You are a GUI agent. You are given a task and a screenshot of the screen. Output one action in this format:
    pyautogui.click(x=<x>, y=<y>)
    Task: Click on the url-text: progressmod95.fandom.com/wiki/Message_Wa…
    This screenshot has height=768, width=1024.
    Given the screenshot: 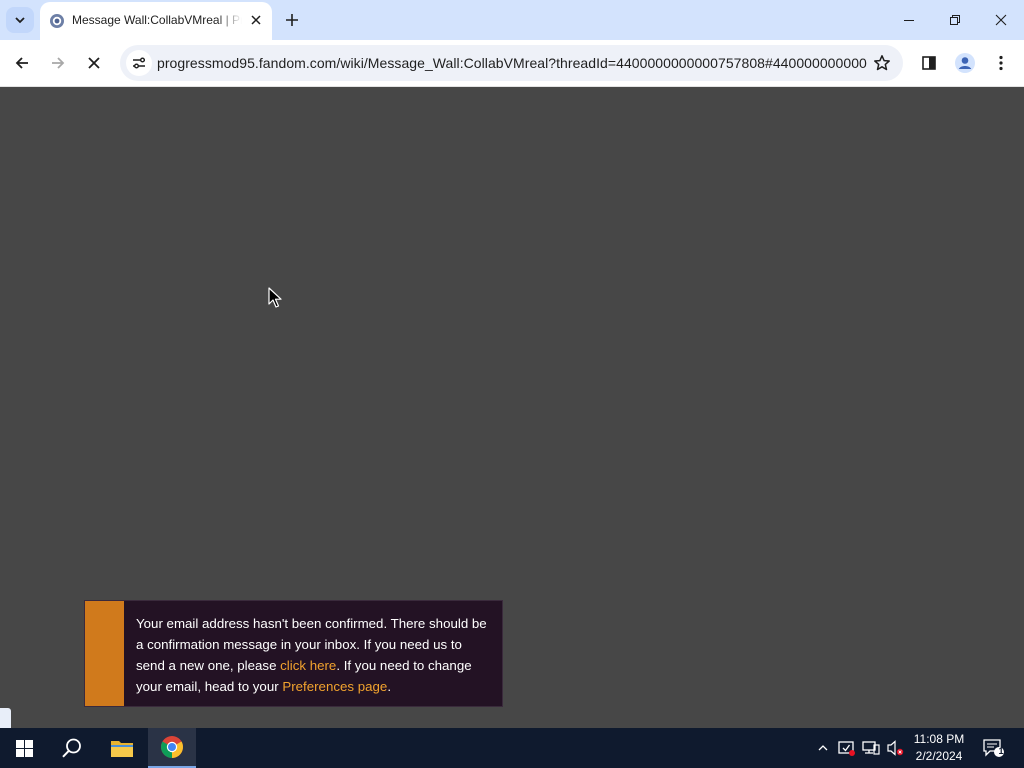 What is the action you would take?
    pyautogui.click(x=512, y=63)
    